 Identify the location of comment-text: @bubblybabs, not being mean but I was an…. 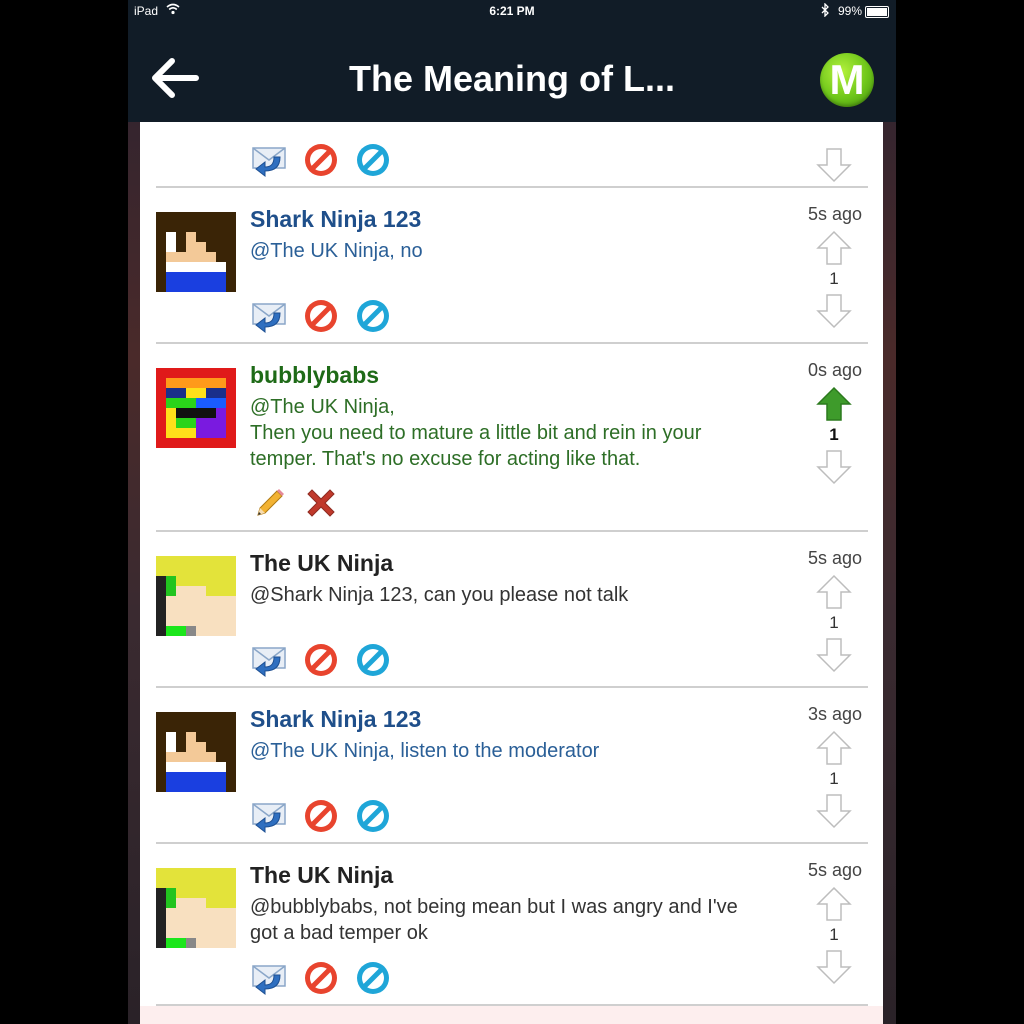
(494, 920).